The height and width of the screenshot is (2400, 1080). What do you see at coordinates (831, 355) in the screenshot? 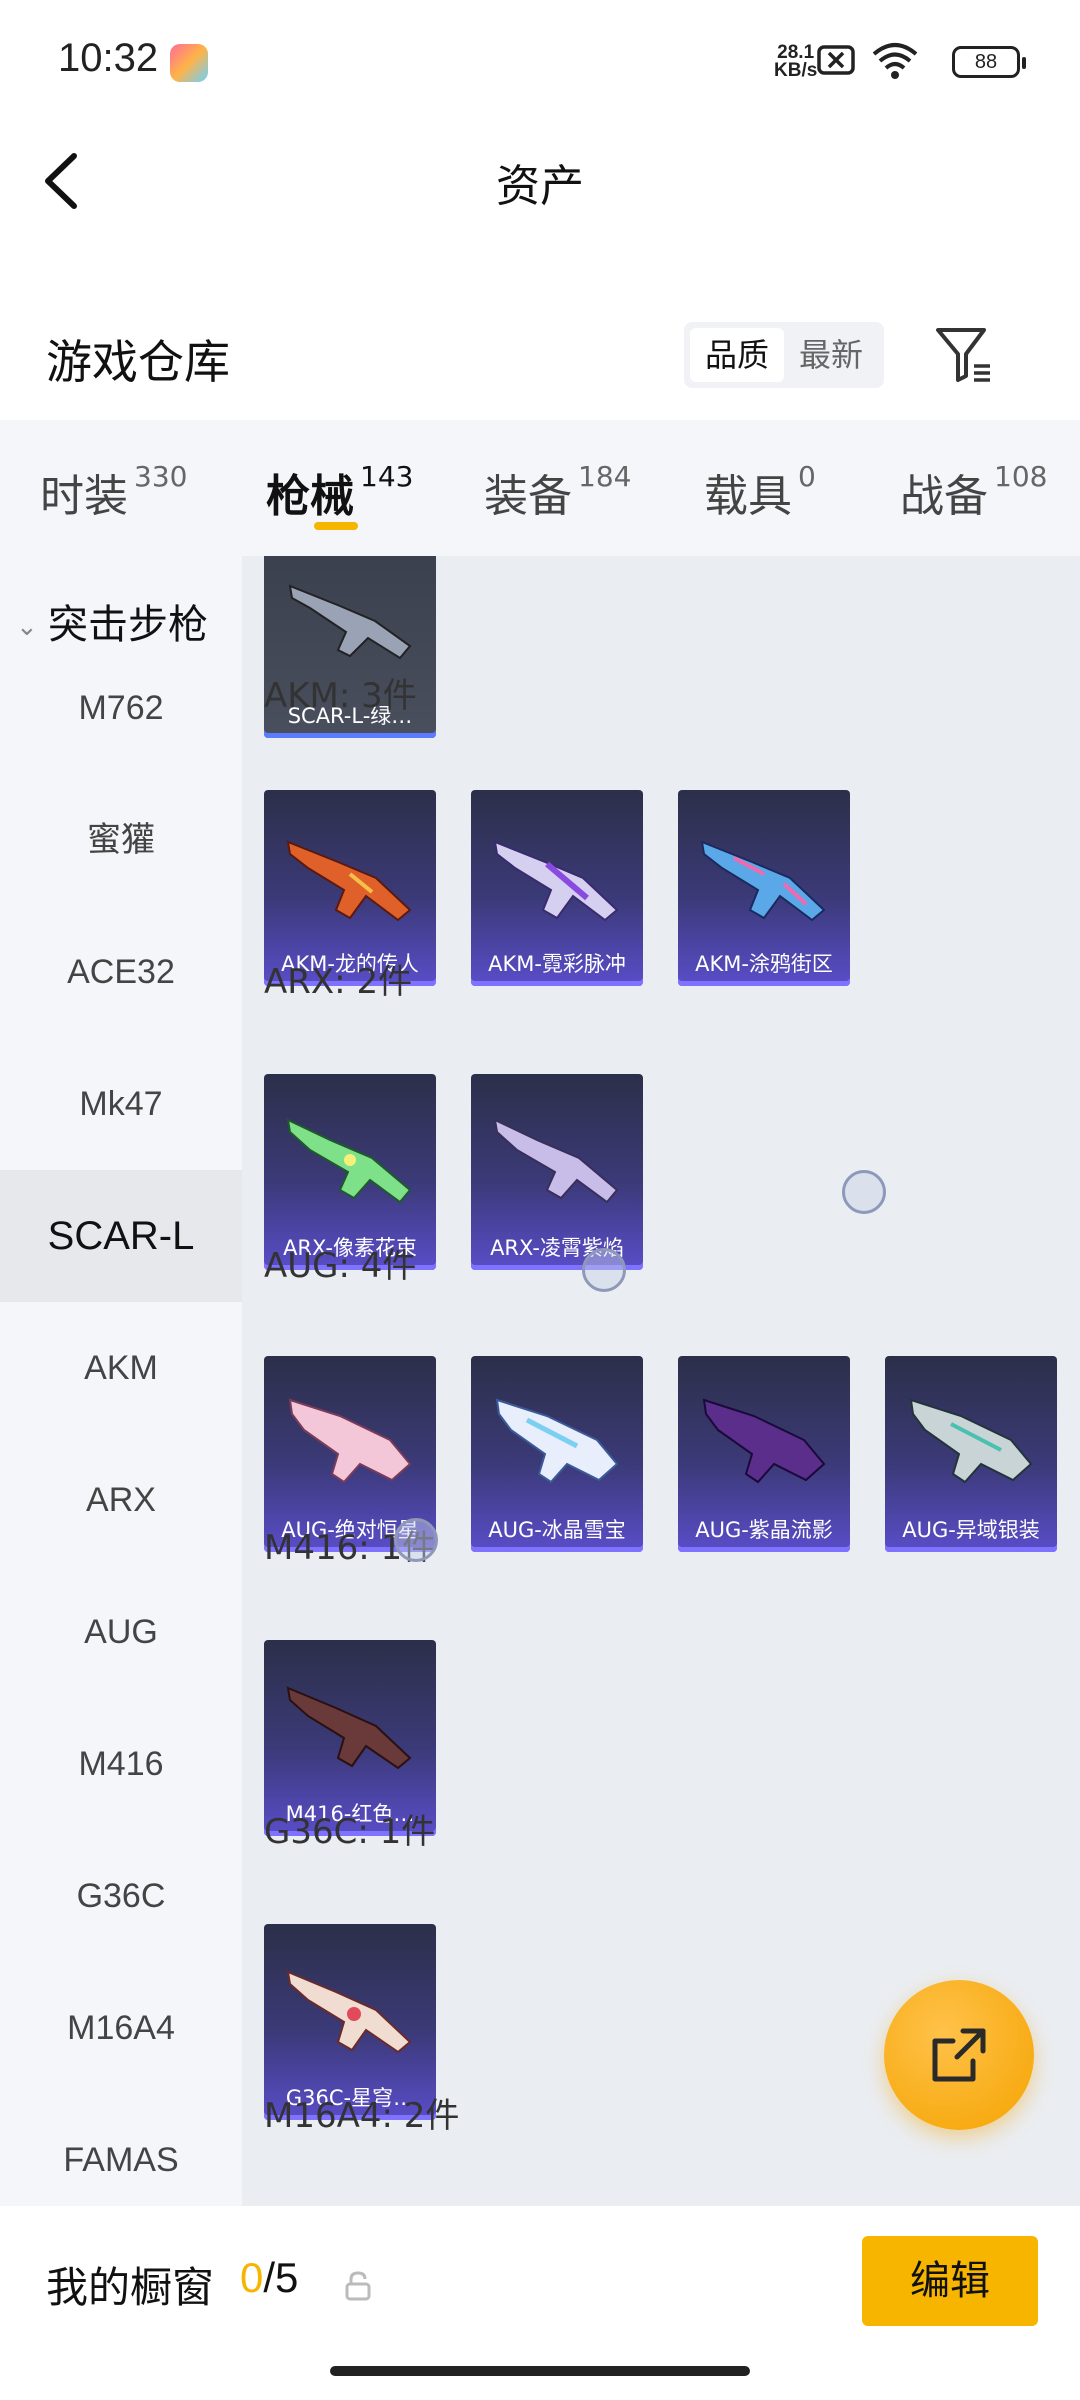
I see `sort-latest-button: 最新` at bounding box center [831, 355].